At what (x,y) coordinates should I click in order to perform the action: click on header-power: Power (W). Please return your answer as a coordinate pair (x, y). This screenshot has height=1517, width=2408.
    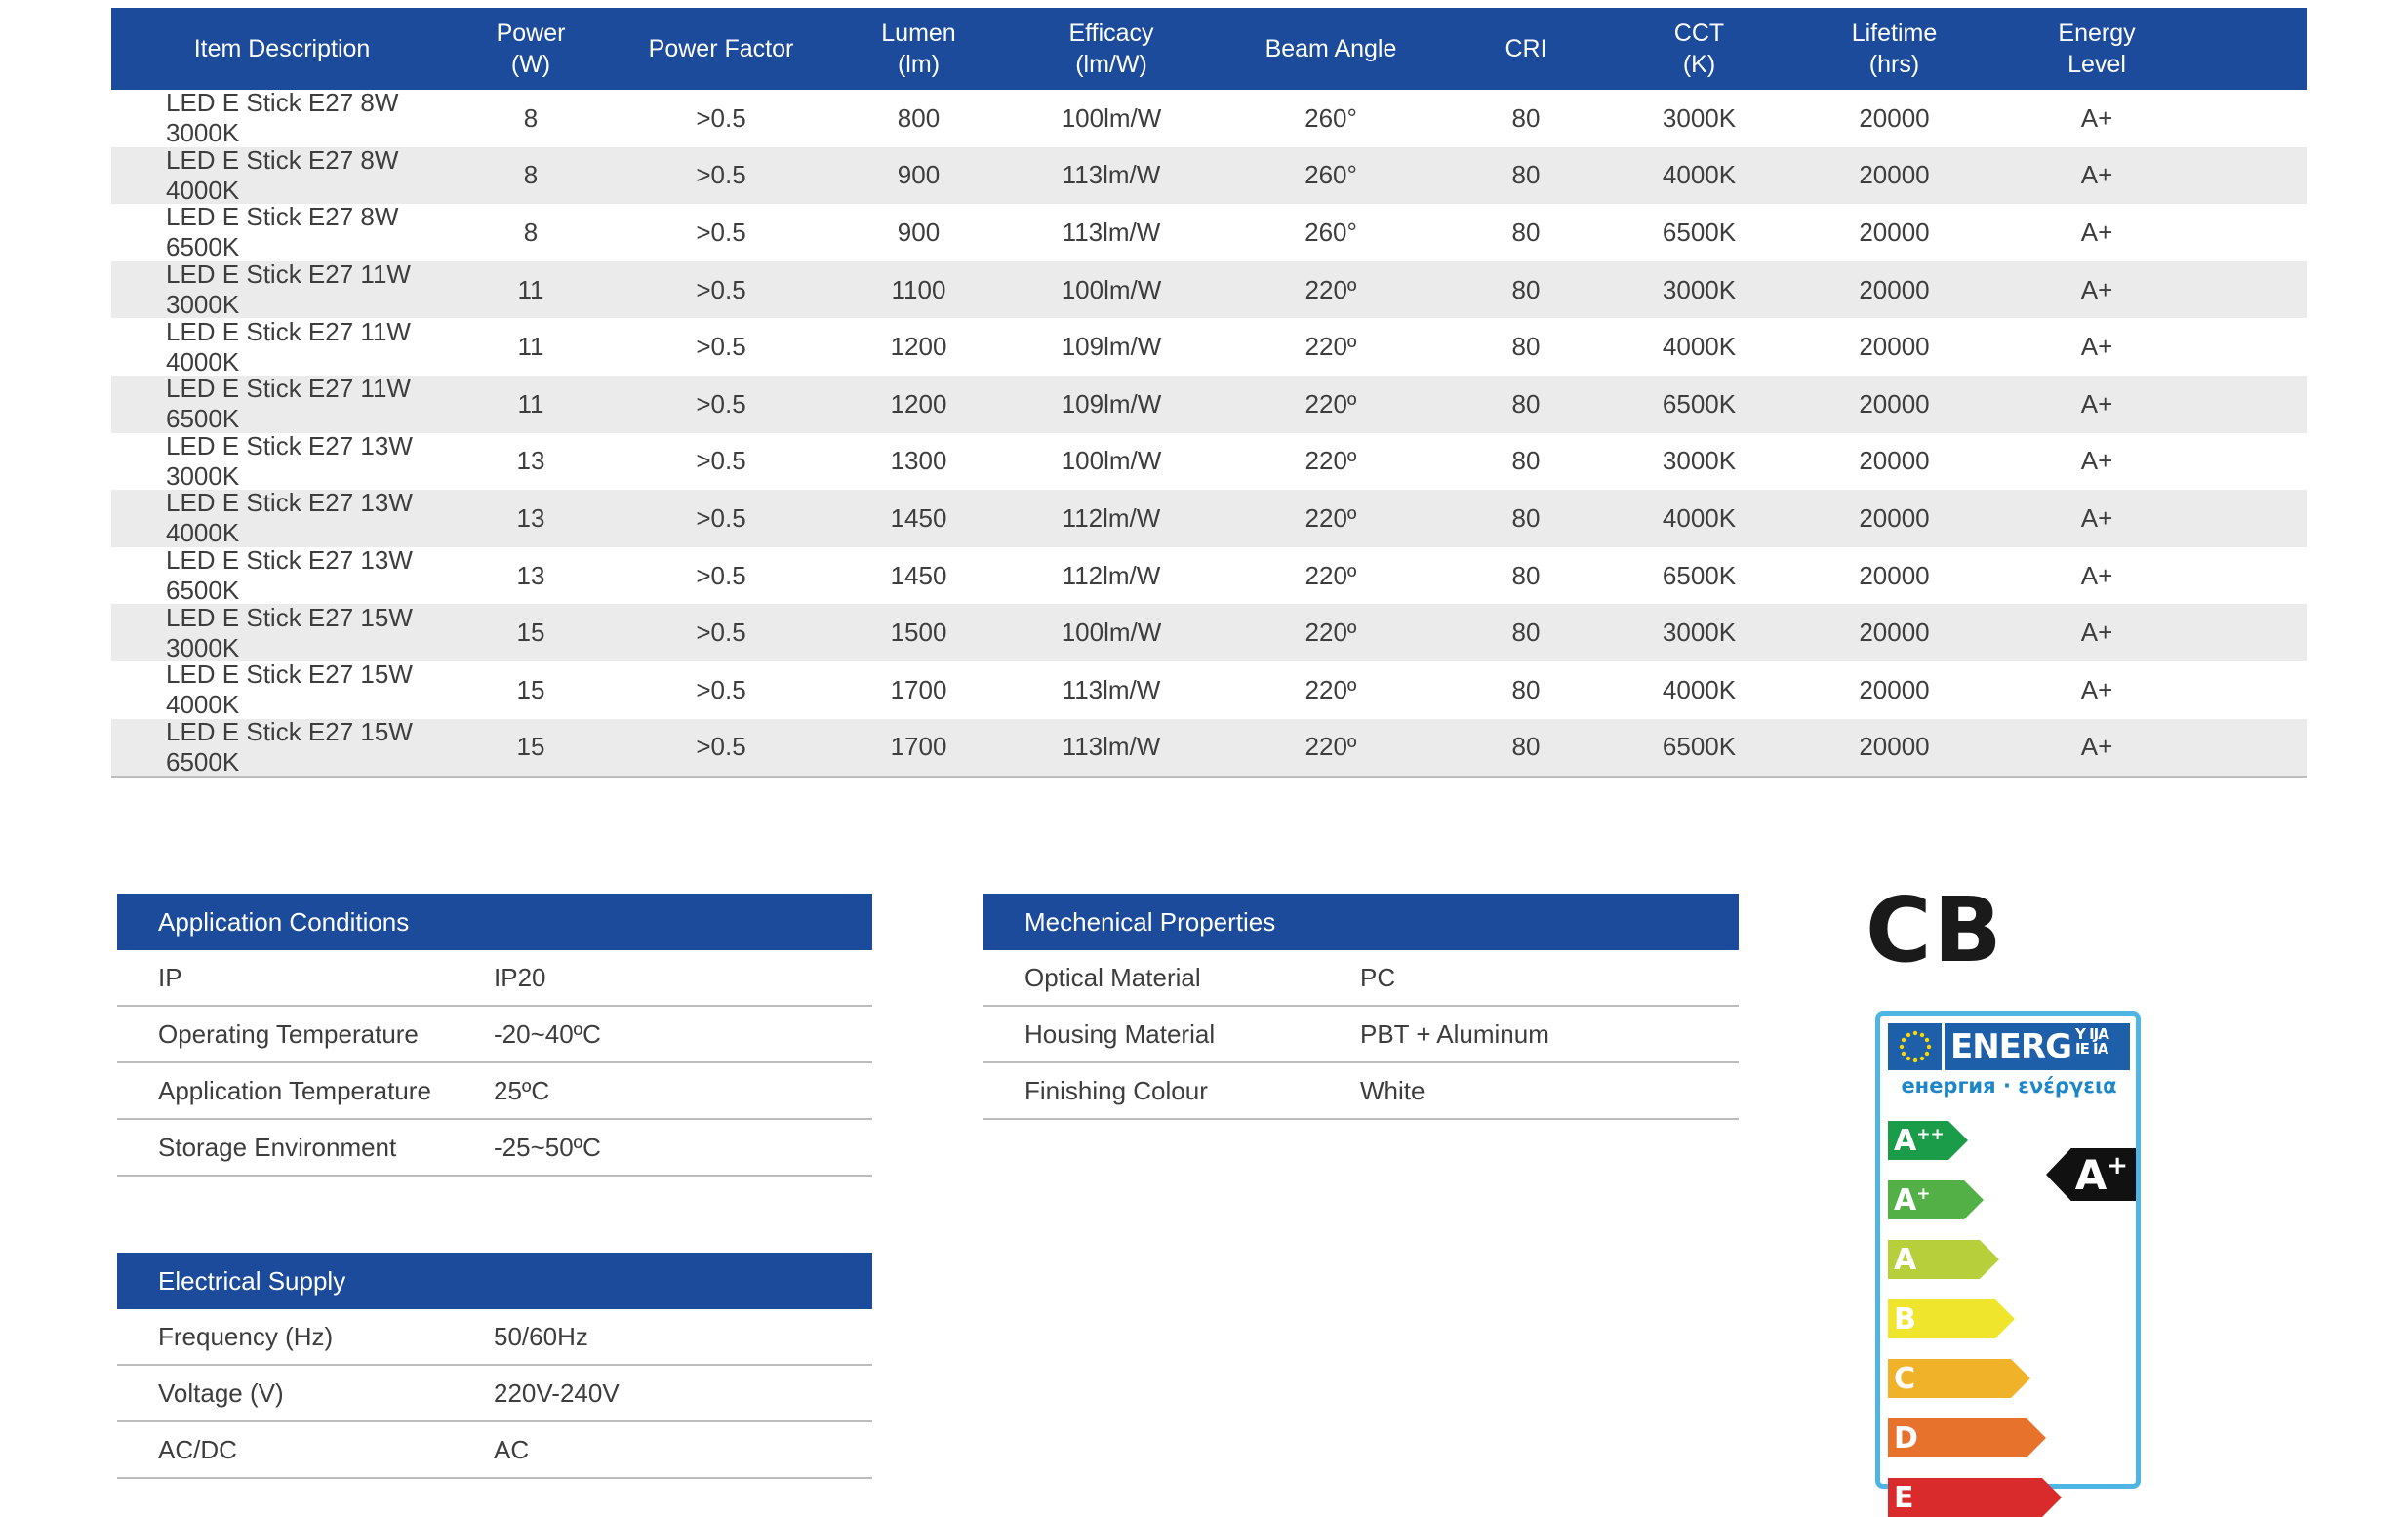
    Looking at the image, I should click on (531, 49).